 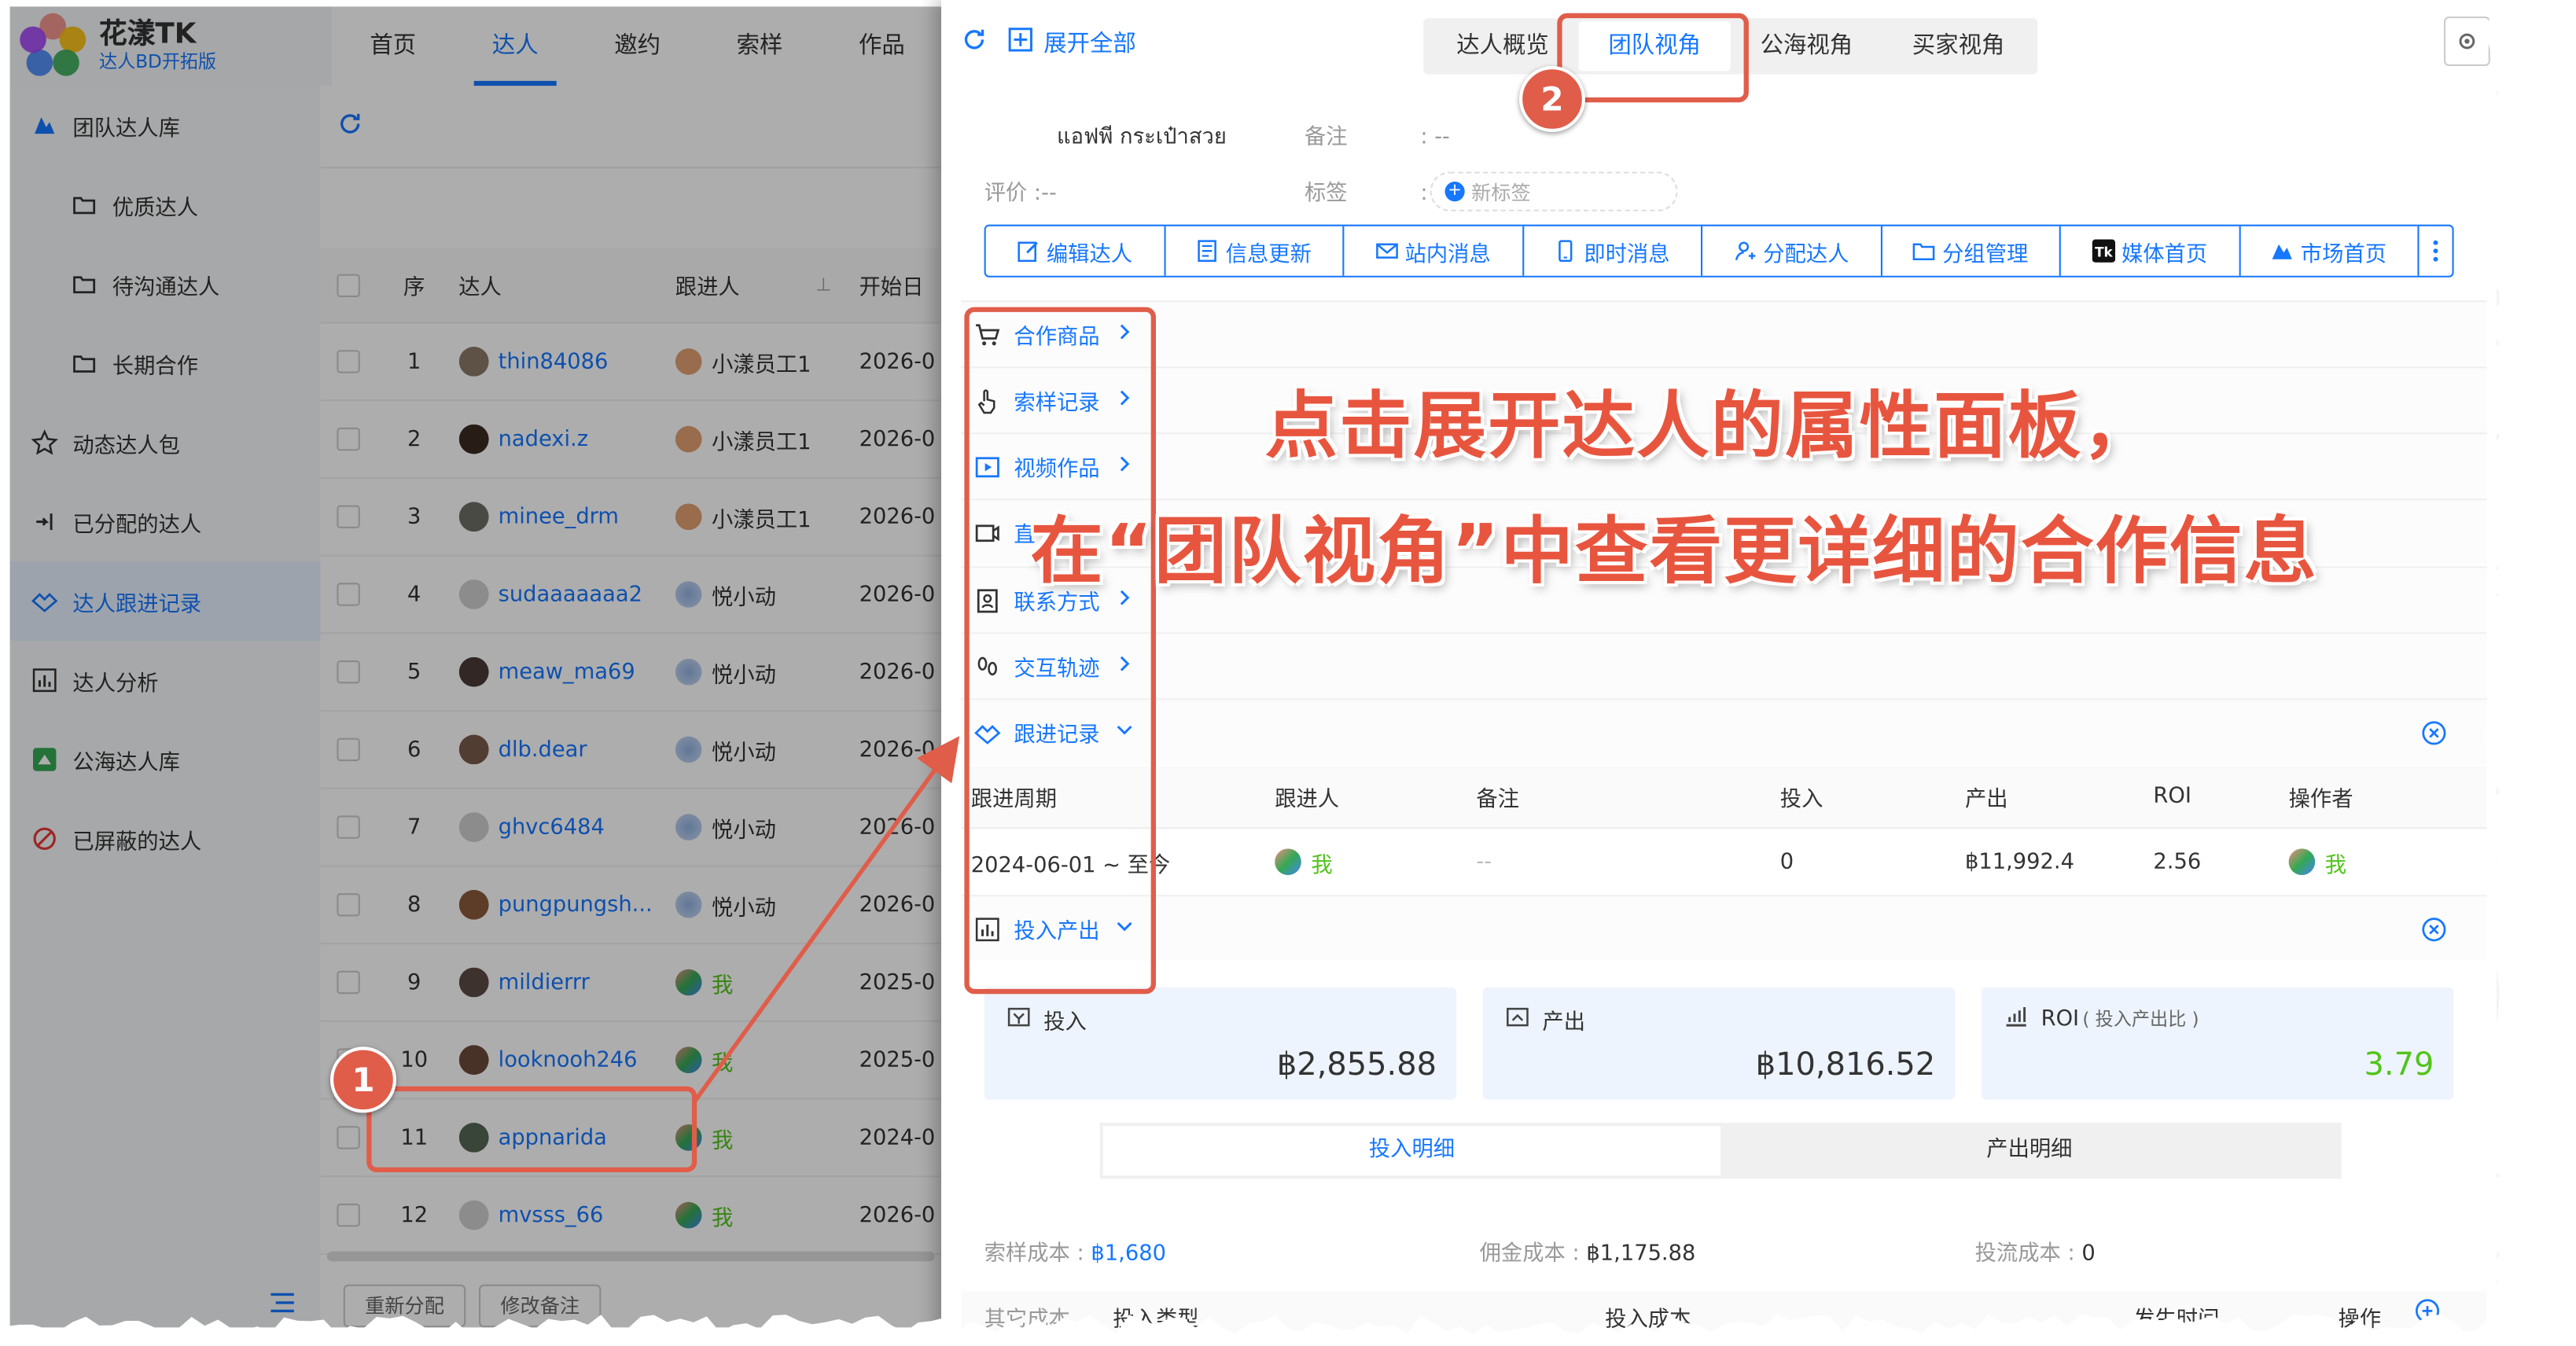 I want to click on commission-cost: 佣金成本 : ฿1,175.88, so click(x=1587, y=1254).